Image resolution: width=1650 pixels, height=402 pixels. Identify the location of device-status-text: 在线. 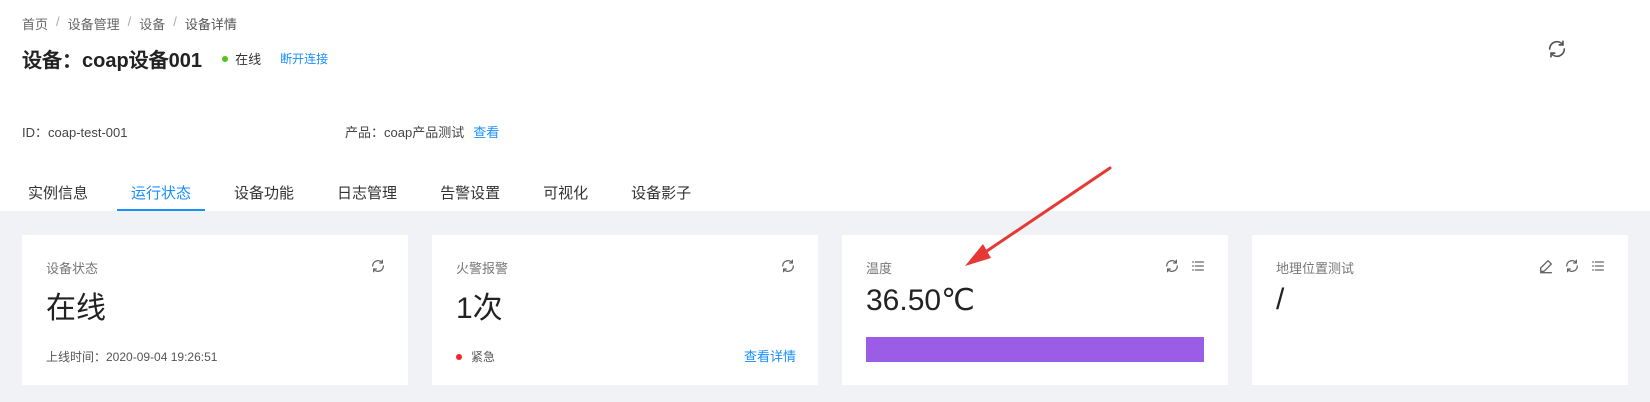
(248, 59).